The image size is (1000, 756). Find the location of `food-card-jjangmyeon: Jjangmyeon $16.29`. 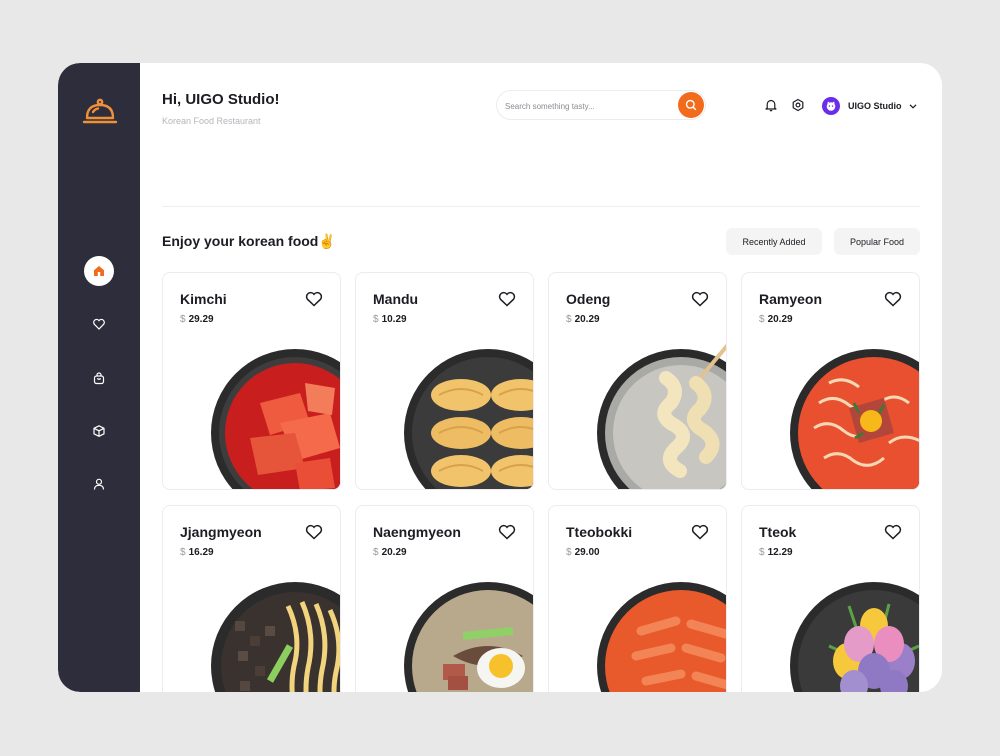

food-card-jjangmyeon: Jjangmyeon $16.29 is located at coordinates (251, 598).